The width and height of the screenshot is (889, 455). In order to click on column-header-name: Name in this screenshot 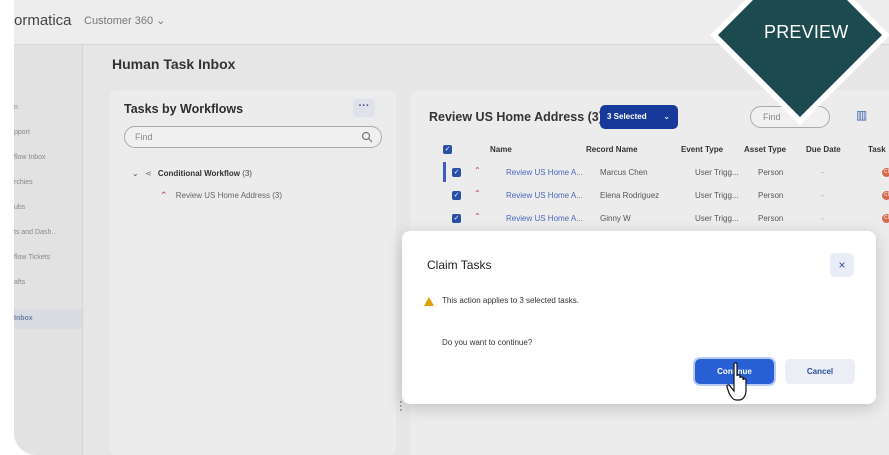, I will do `click(501, 149)`.